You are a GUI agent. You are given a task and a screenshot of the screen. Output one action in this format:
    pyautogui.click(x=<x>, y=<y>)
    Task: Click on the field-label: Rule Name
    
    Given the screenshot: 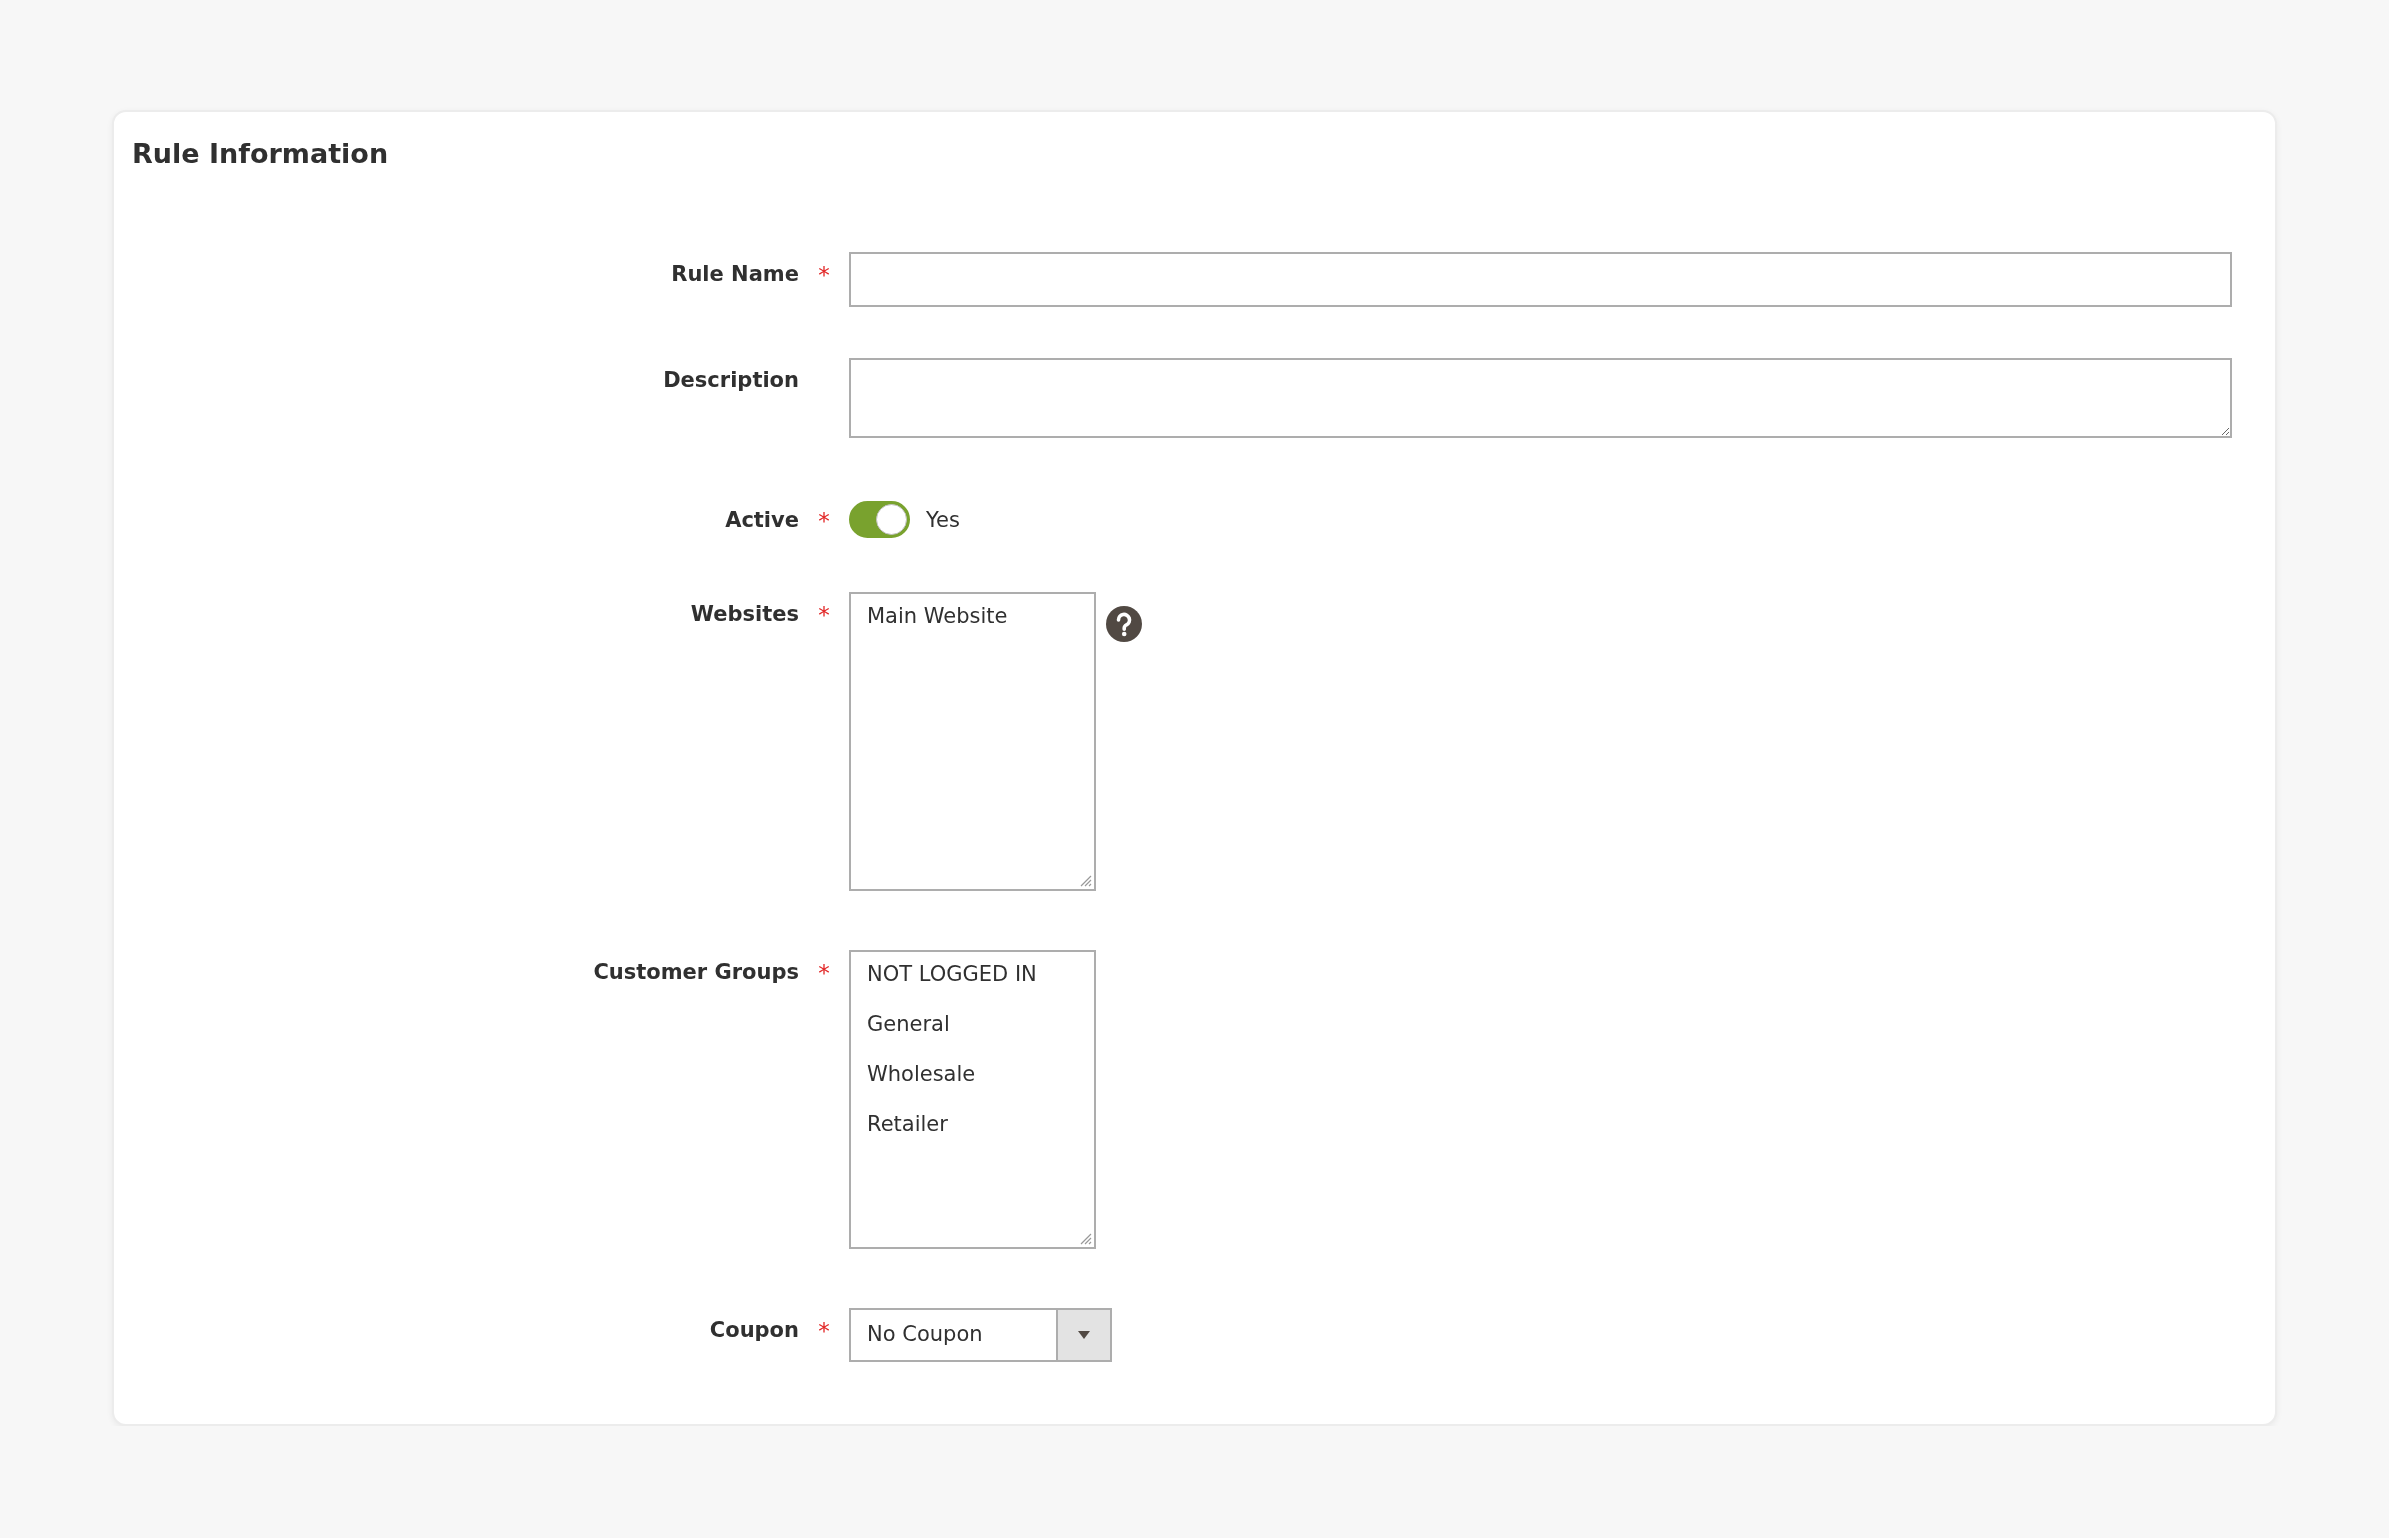 What is the action you would take?
    pyautogui.click(x=735, y=274)
    